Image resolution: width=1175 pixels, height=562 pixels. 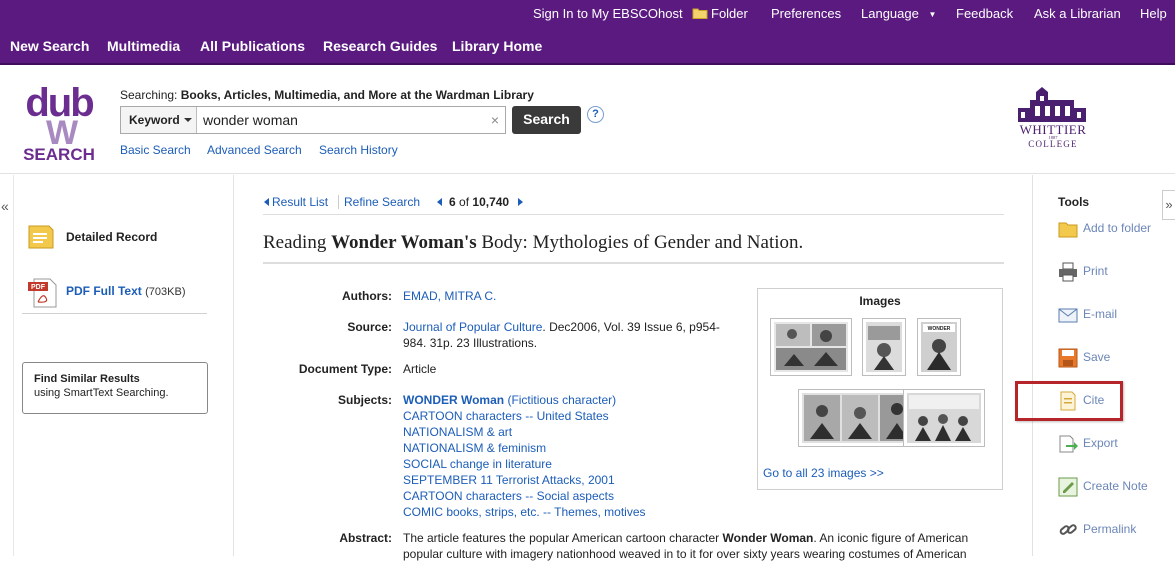 I want to click on basic-search-link: Basic Search, so click(x=155, y=150).